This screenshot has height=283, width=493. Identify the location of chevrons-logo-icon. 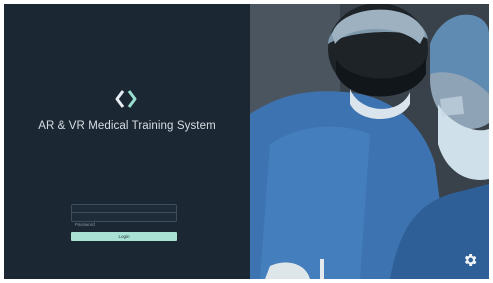
(126, 99).